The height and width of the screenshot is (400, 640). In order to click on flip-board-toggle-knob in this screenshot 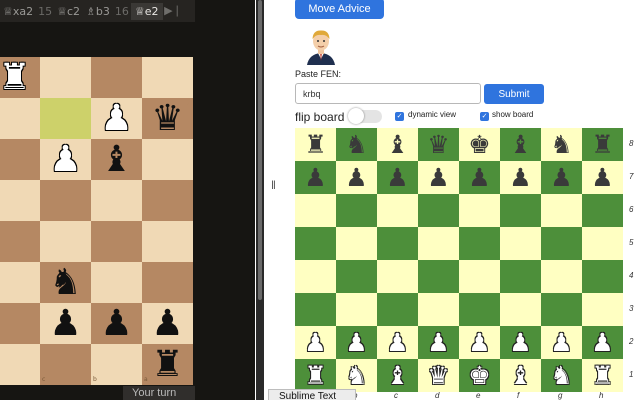, I will do `click(356, 116)`.